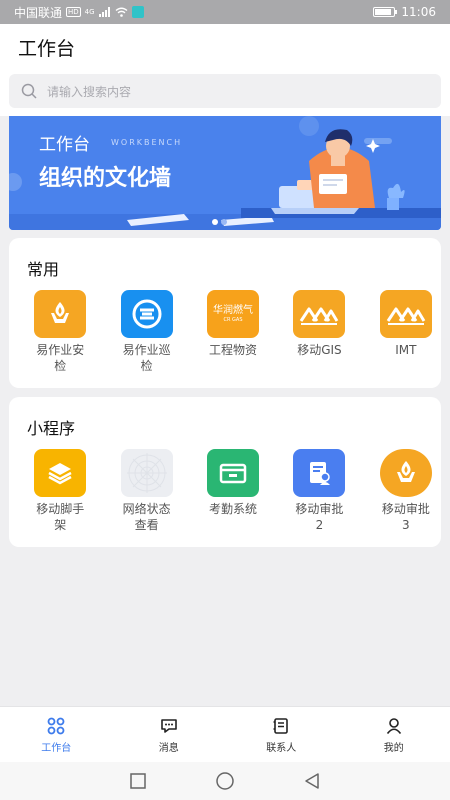  I want to click on notification-app-icon, so click(137, 12).